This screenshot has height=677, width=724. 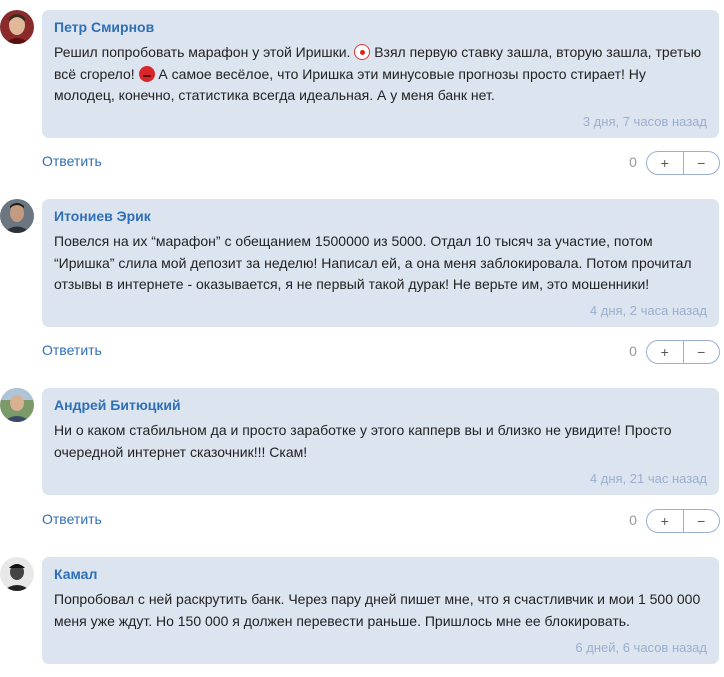 What do you see at coordinates (362, 52) in the screenshot?
I see `clown-face-icon` at bounding box center [362, 52].